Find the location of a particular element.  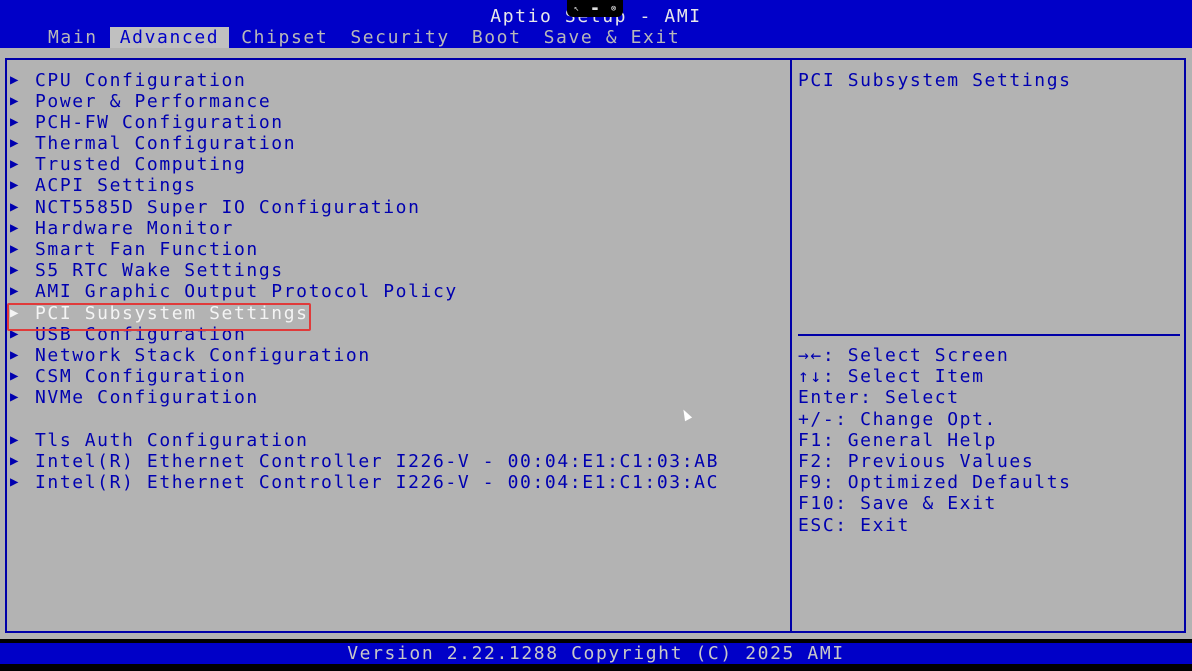

menu-item-csm-configuration: ▶ CSM Configuration is located at coordinates (128, 376).